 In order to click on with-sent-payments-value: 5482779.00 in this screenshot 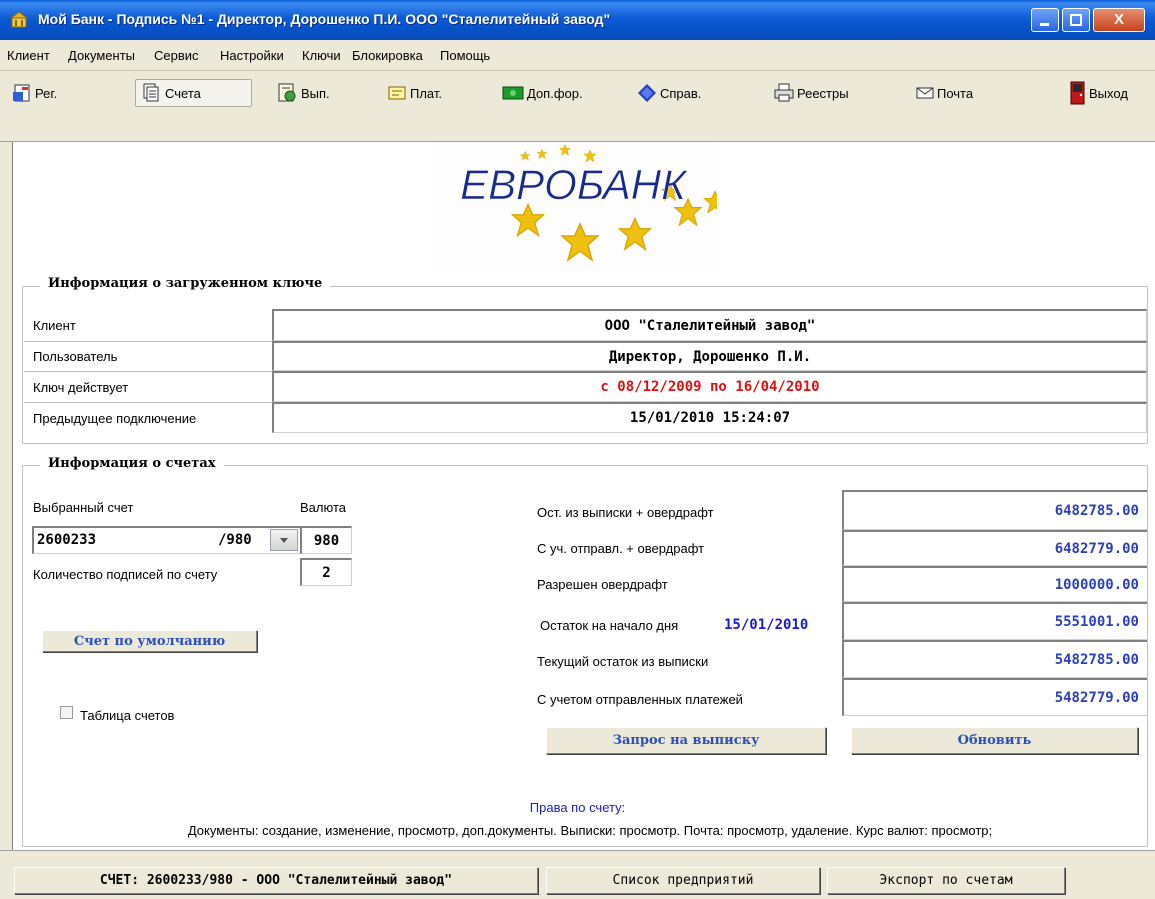, I will do `click(994, 697)`.